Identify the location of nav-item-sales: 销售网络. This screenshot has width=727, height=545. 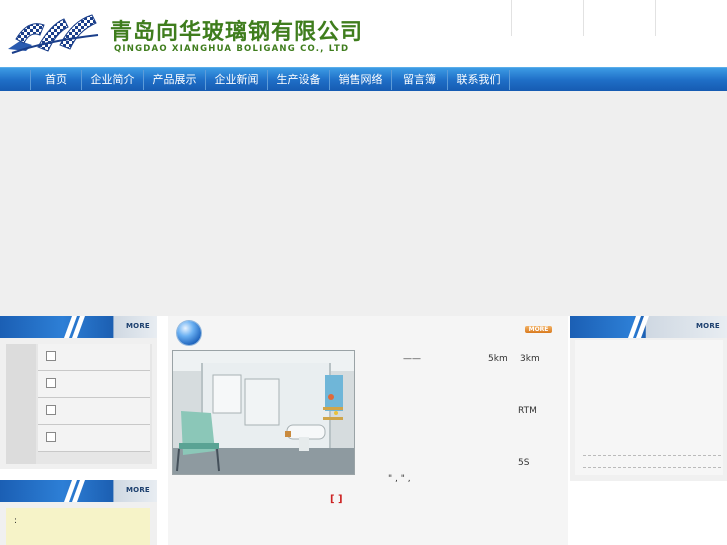
(360, 80).